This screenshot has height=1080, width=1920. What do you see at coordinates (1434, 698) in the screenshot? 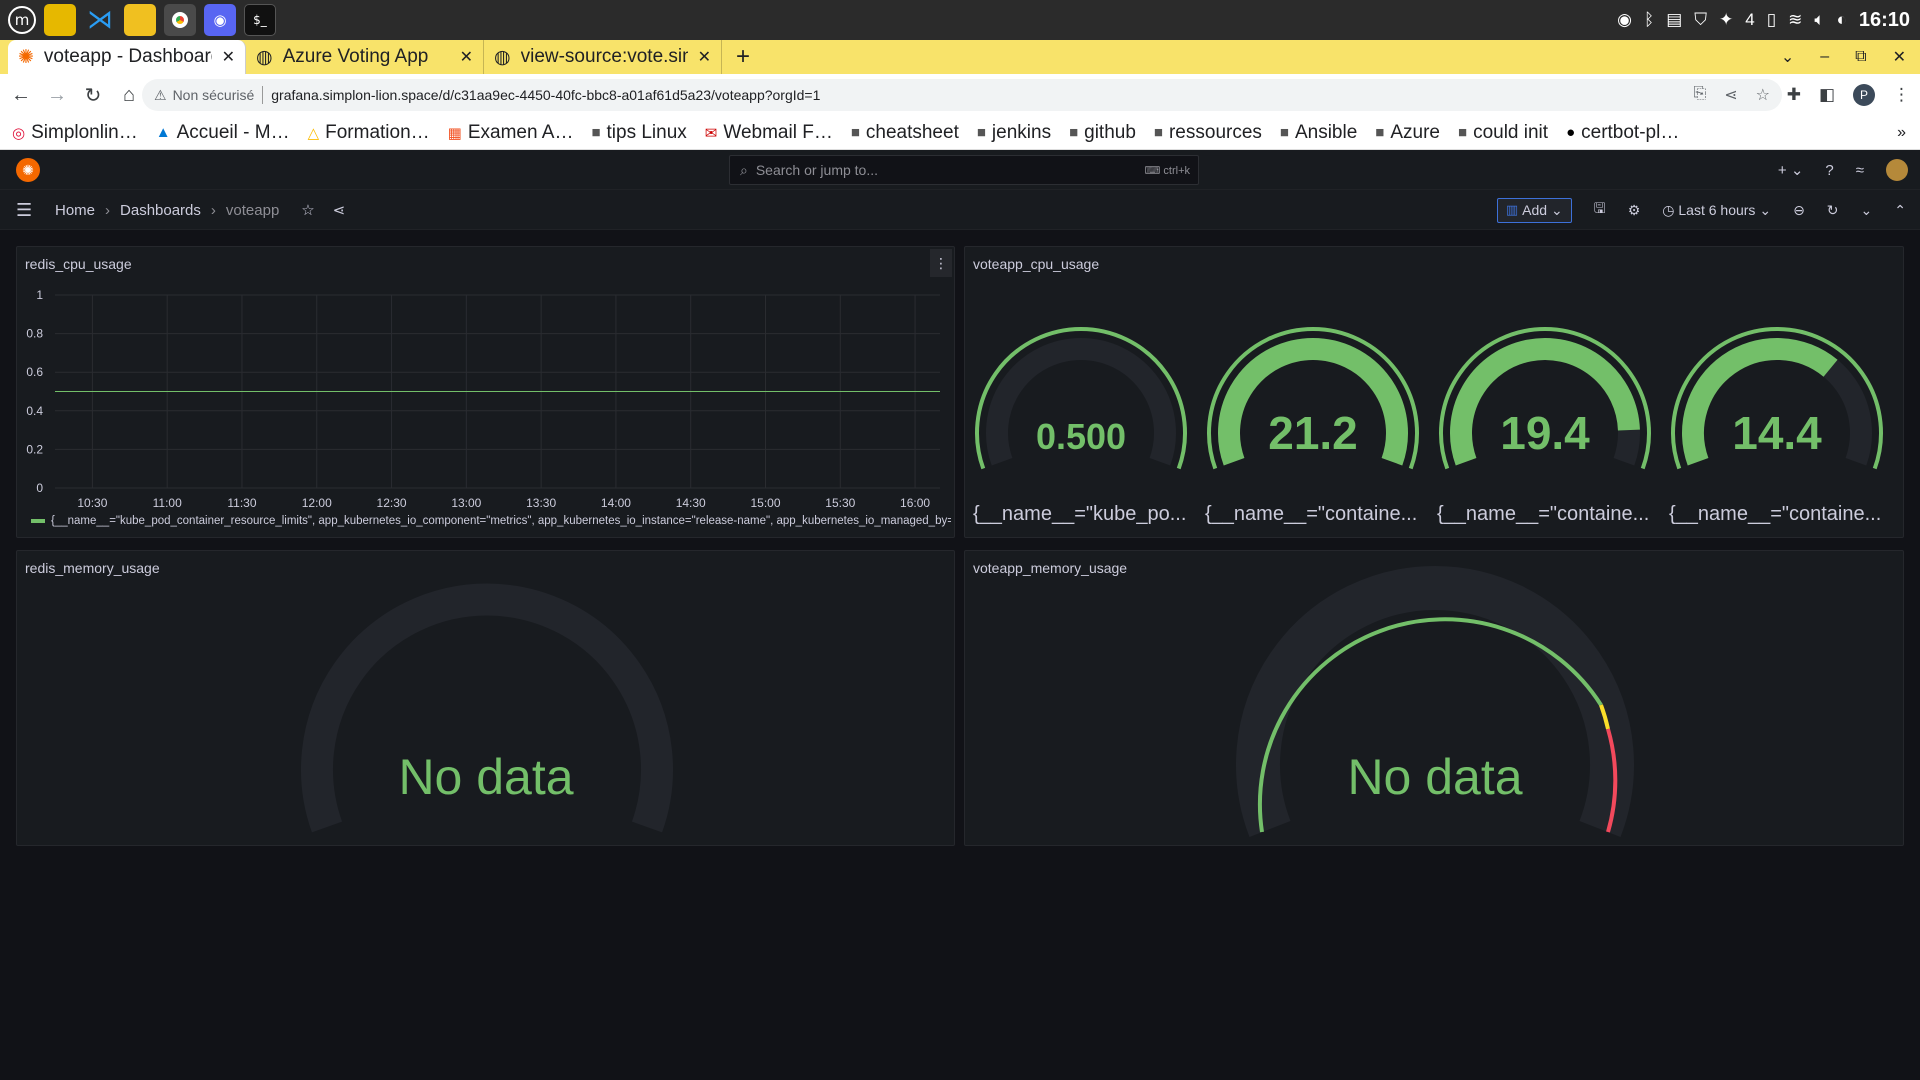
I see `panel-voteapp-memory-usage: voteapp_memory_usage No data` at bounding box center [1434, 698].